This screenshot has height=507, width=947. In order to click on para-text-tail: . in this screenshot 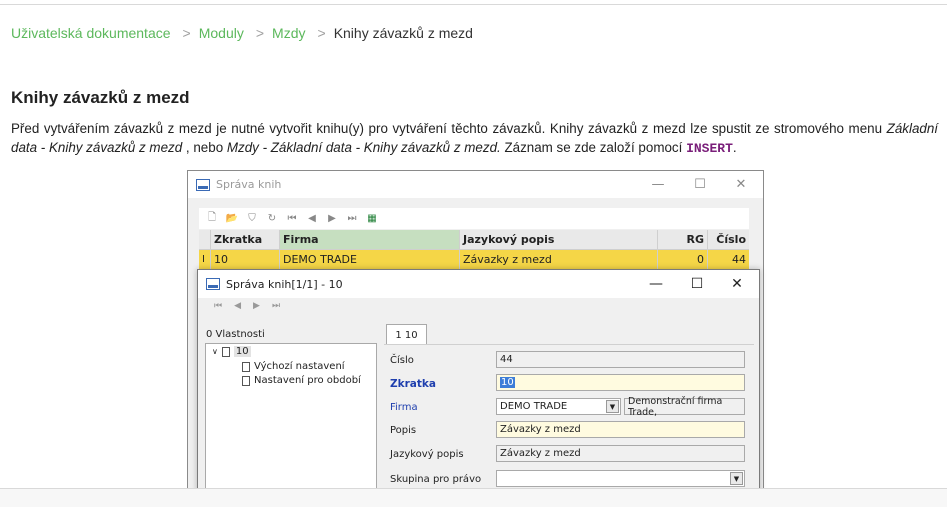, I will do `click(734, 147)`.